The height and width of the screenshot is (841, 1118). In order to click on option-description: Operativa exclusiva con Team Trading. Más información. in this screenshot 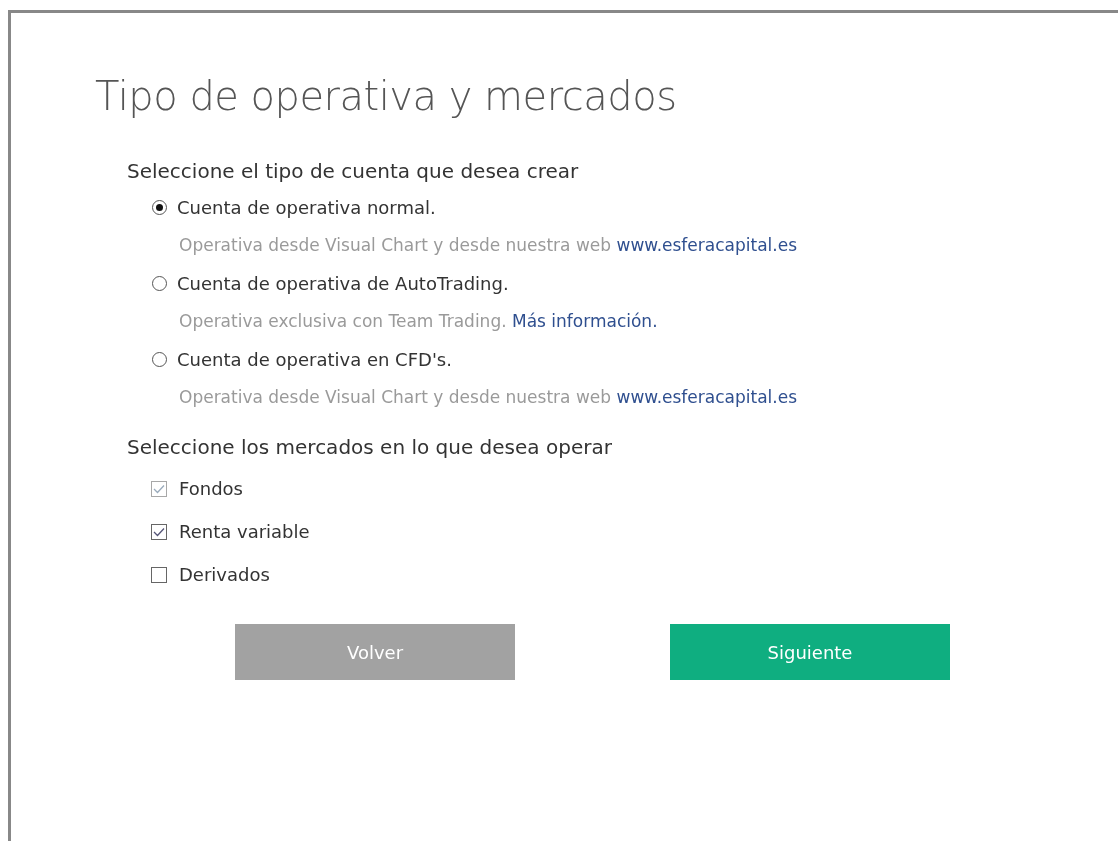, I will do `click(419, 321)`.